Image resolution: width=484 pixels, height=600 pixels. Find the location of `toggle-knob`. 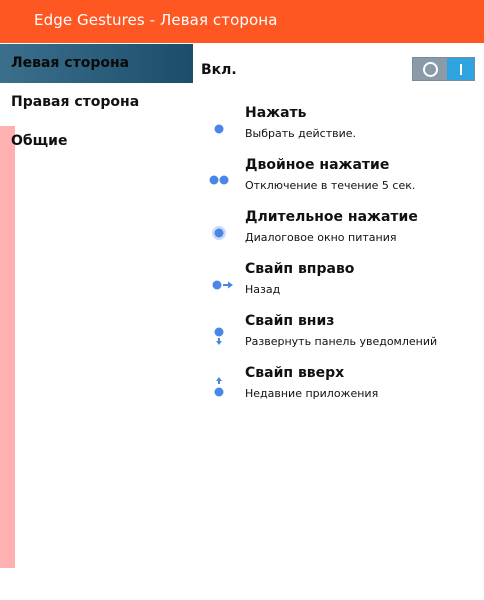

toggle-knob is located at coordinates (430, 69).